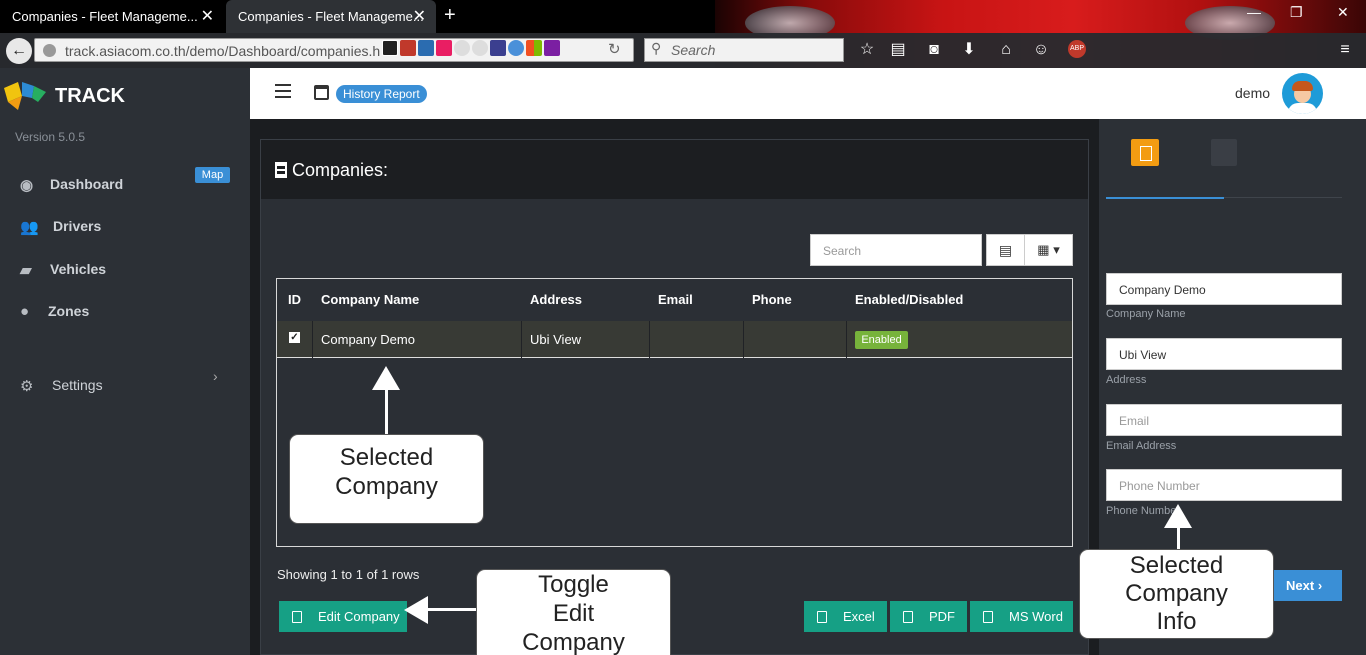  Describe the element at coordinates (368, 339) in the screenshot. I see `cell-company-name: Company Demo` at that location.